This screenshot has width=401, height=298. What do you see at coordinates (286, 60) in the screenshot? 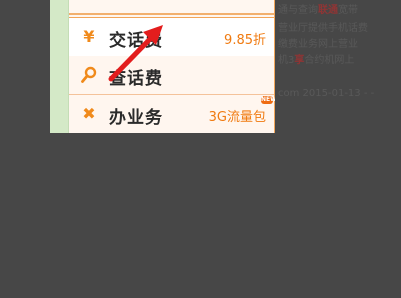
I see `result-text: 机3` at bounding box center [286, 60].